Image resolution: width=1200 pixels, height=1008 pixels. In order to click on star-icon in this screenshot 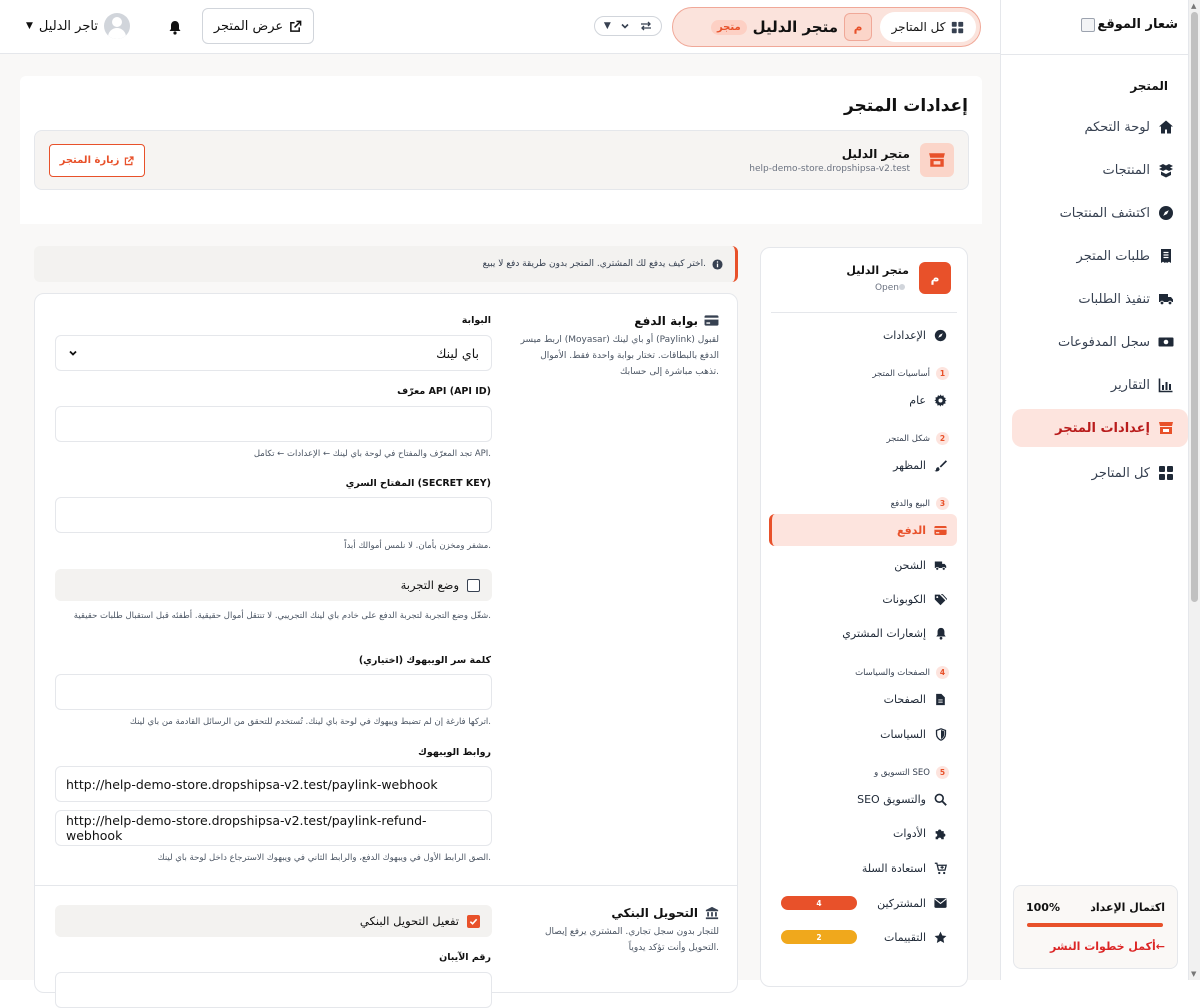, I will do `click(940, 937)`.